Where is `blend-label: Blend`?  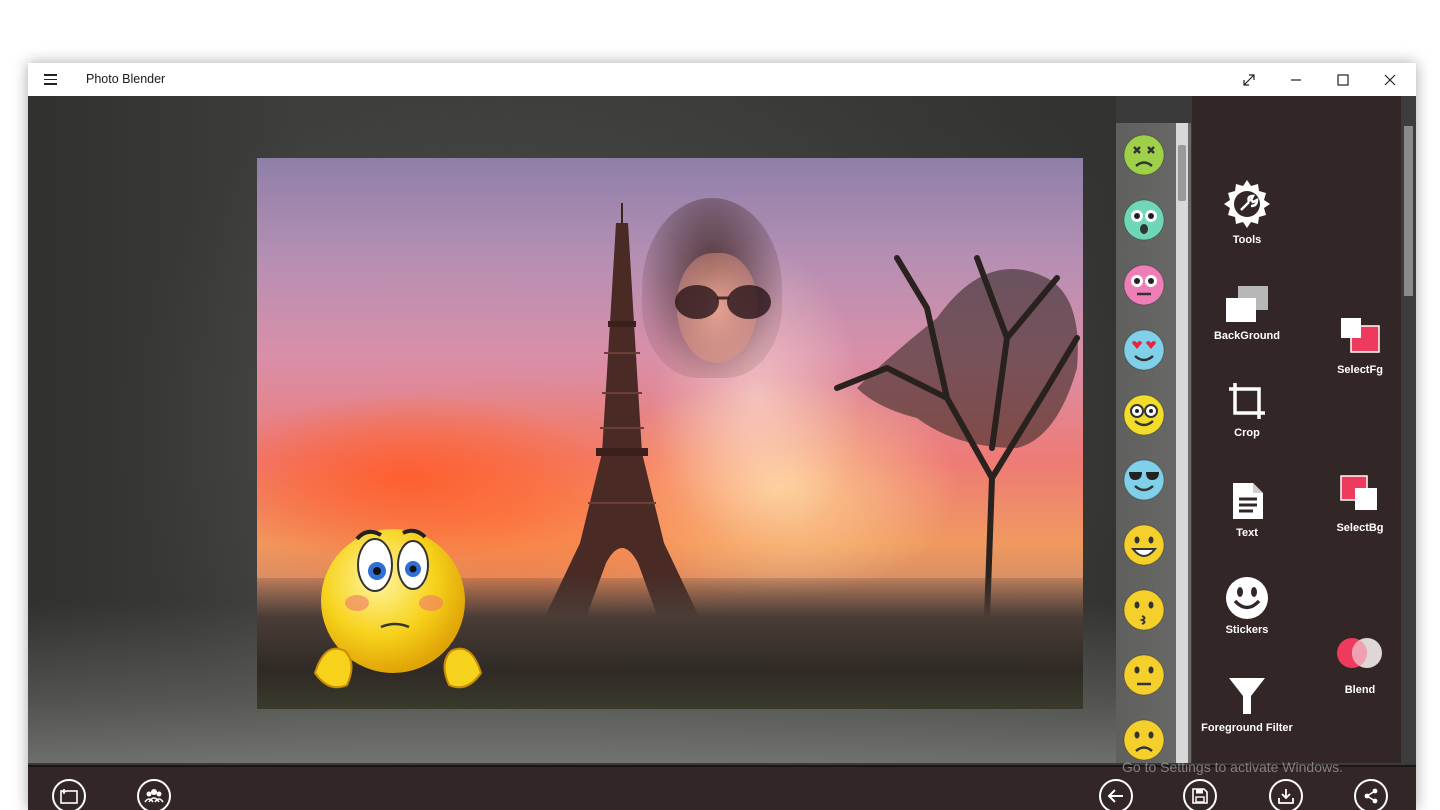 blend-label: Blend is located at coordinates (1360, 690).